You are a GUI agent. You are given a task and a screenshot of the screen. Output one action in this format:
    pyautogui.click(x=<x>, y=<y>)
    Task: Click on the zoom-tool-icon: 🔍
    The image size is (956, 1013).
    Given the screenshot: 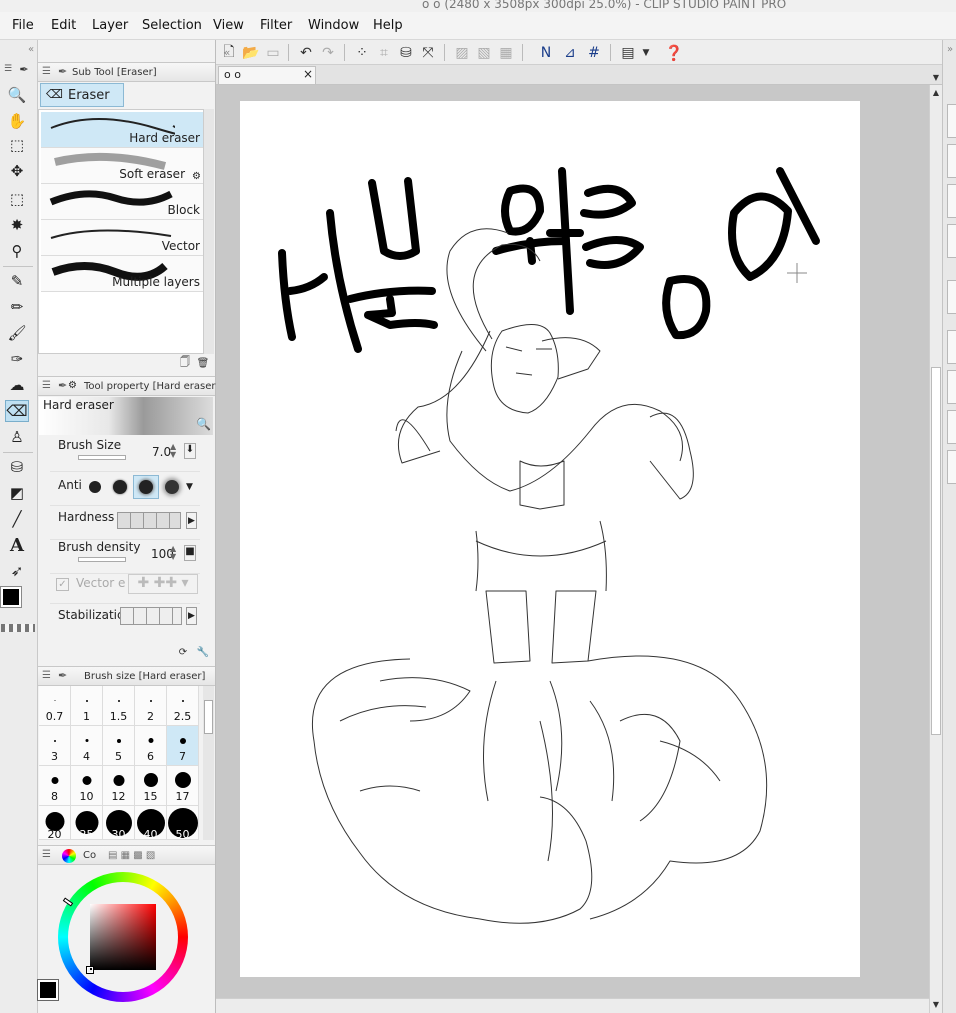 What is the action you would take?
    pyautogui.click(x=17, y=95)
    